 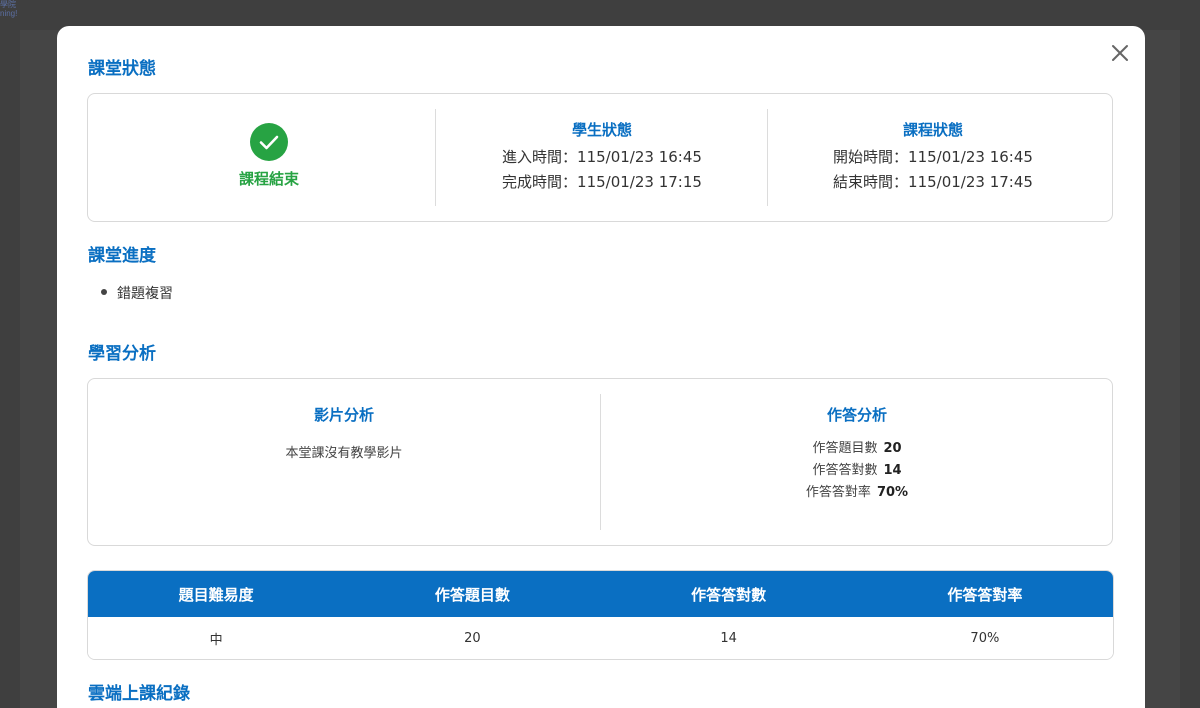 What do you see at coordinates (104, 292) in the screenshot?
I see `bullet-icon` at bounding box center [104, 292].